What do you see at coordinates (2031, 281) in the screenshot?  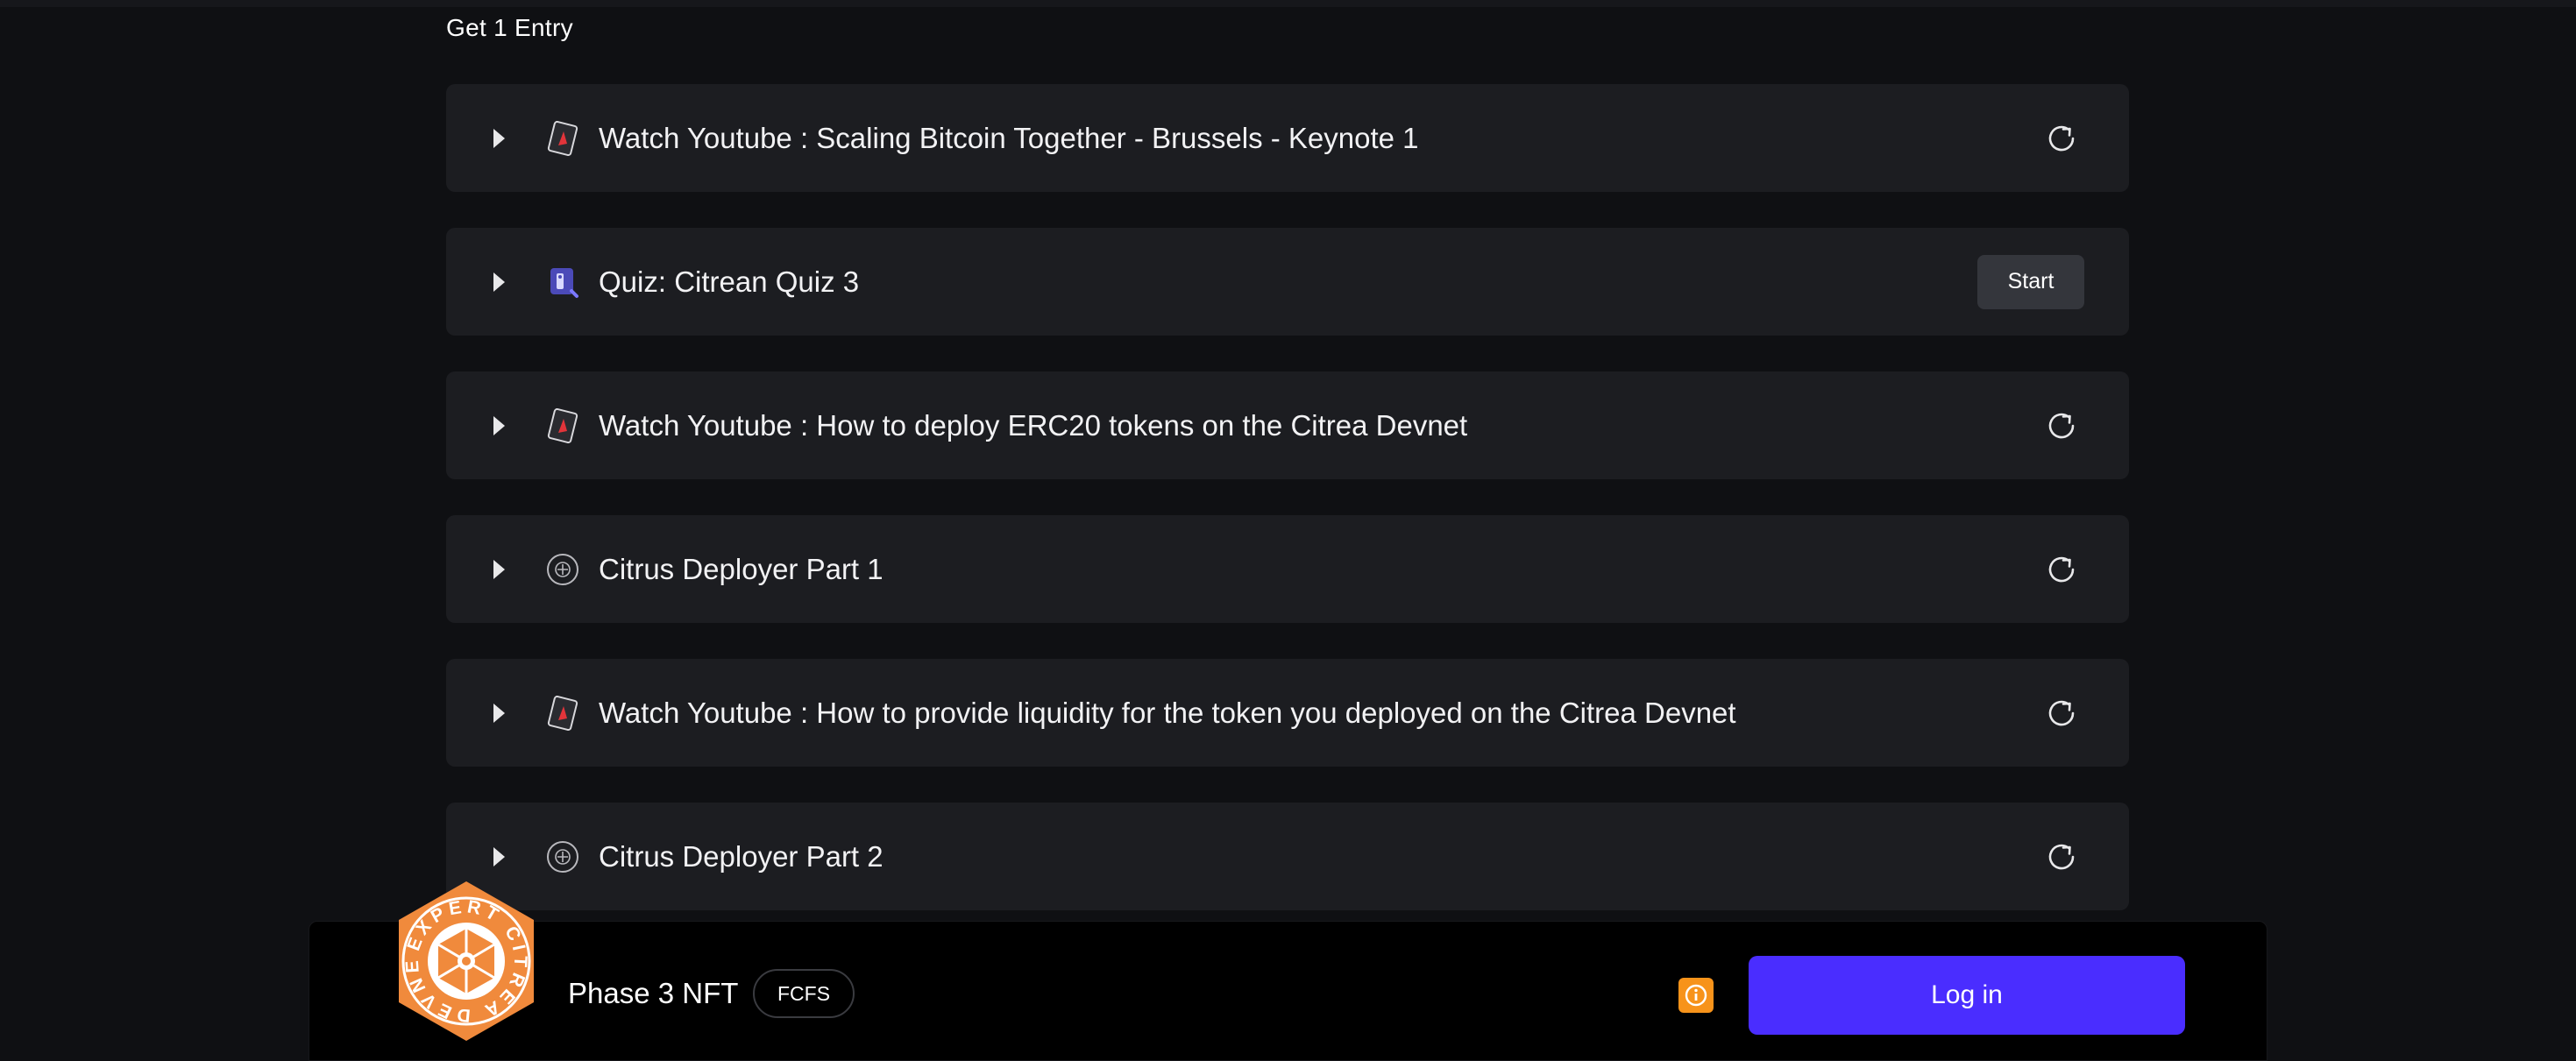 I see `start-button: Start` at bounding box center [2031, 281].